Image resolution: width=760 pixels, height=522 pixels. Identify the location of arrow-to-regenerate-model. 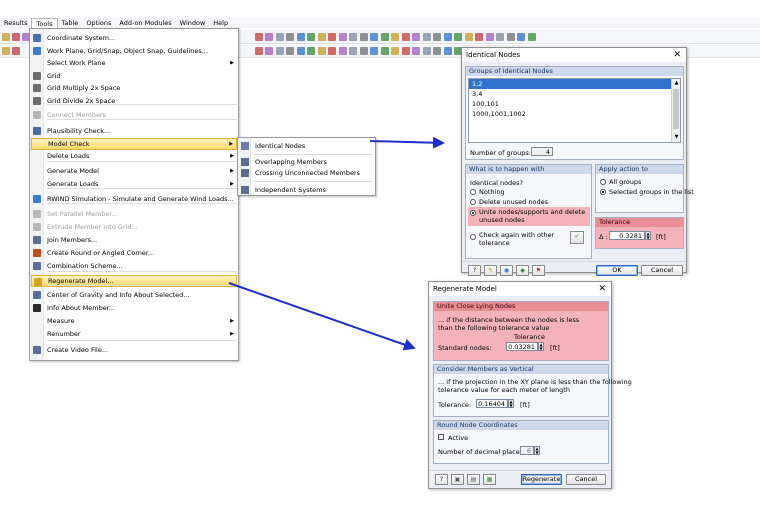
(322, 316).